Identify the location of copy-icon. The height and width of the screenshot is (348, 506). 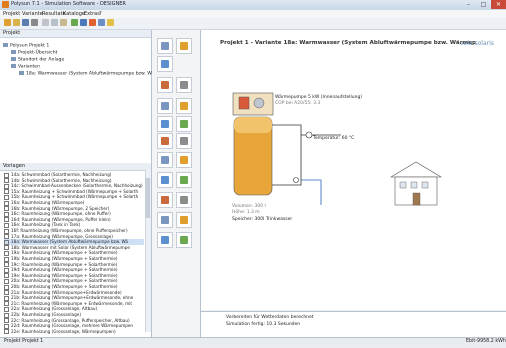
(54, 22).